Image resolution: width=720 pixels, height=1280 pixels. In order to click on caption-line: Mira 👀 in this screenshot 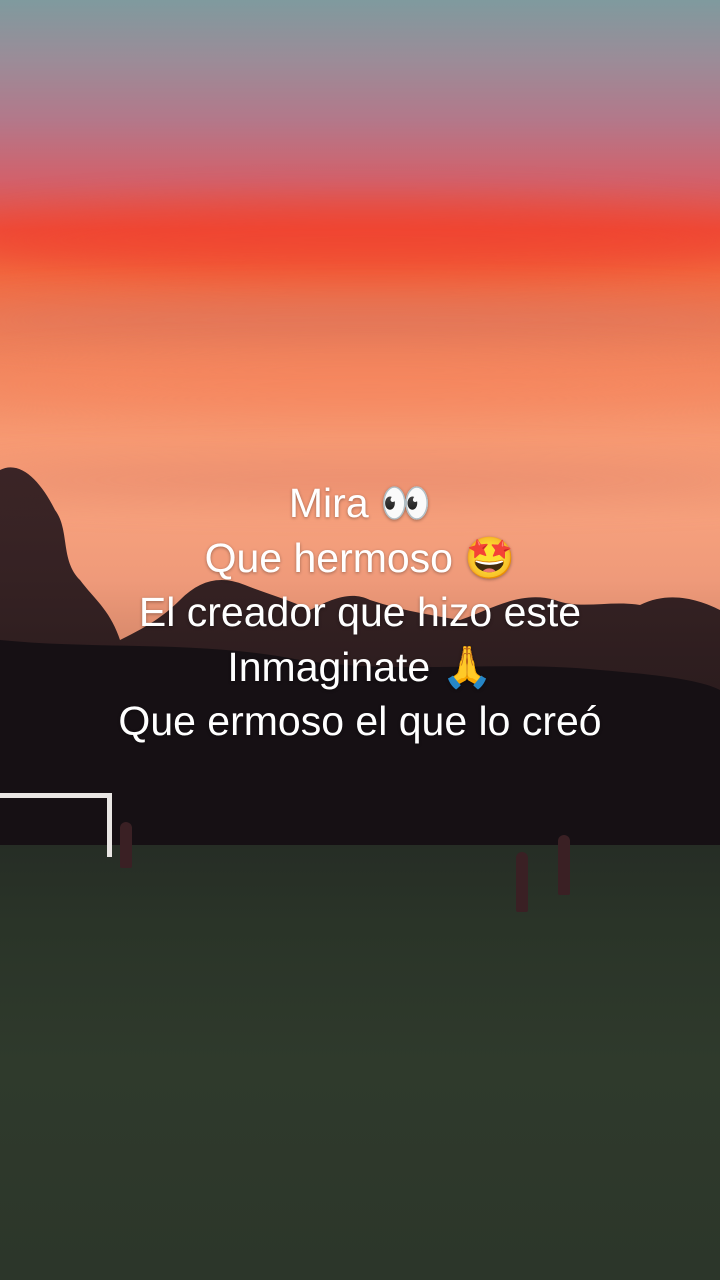, I will do `click(360, 503)`.